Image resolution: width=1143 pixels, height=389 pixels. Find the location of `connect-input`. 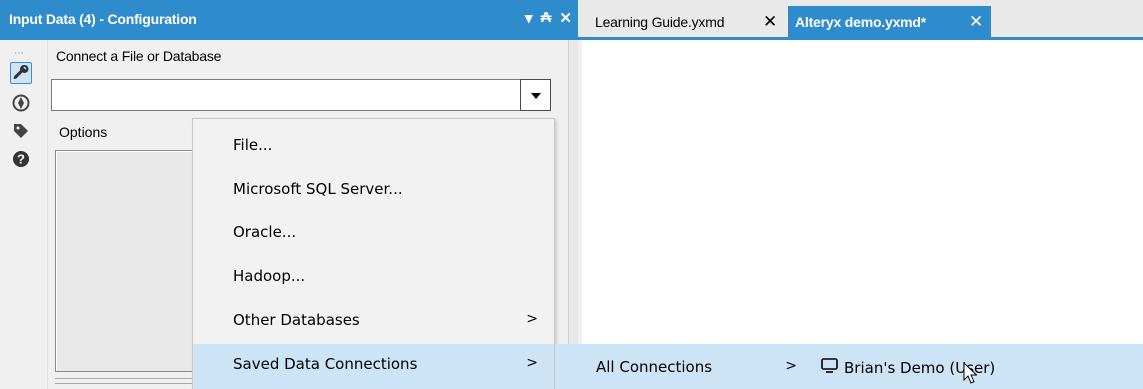

connect-input is located at coordinates (286, 95).